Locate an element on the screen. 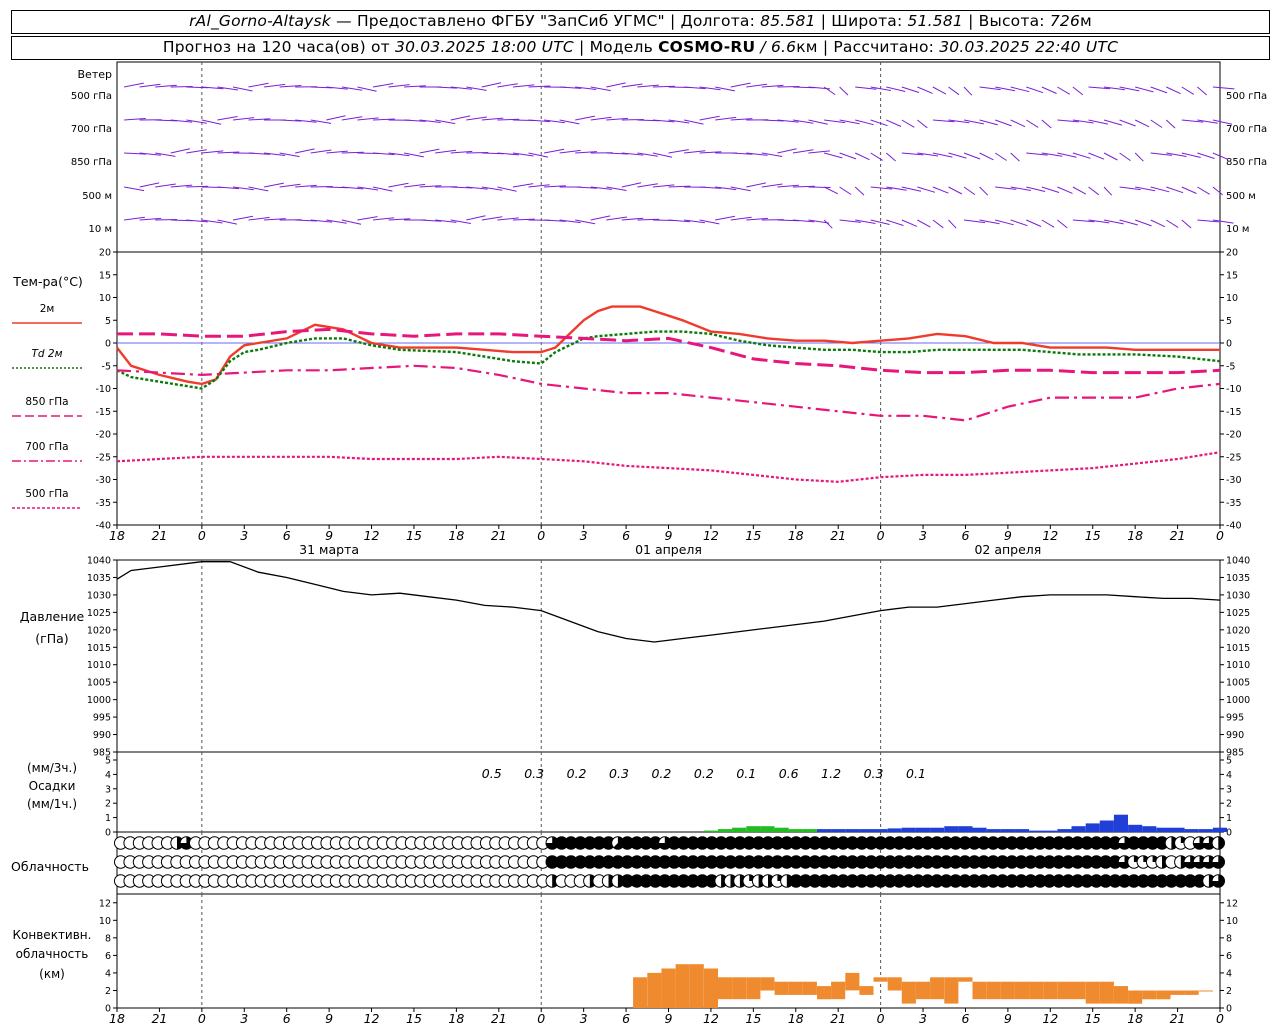  date-label: 01 апреля is located at coordinates (668, 549).